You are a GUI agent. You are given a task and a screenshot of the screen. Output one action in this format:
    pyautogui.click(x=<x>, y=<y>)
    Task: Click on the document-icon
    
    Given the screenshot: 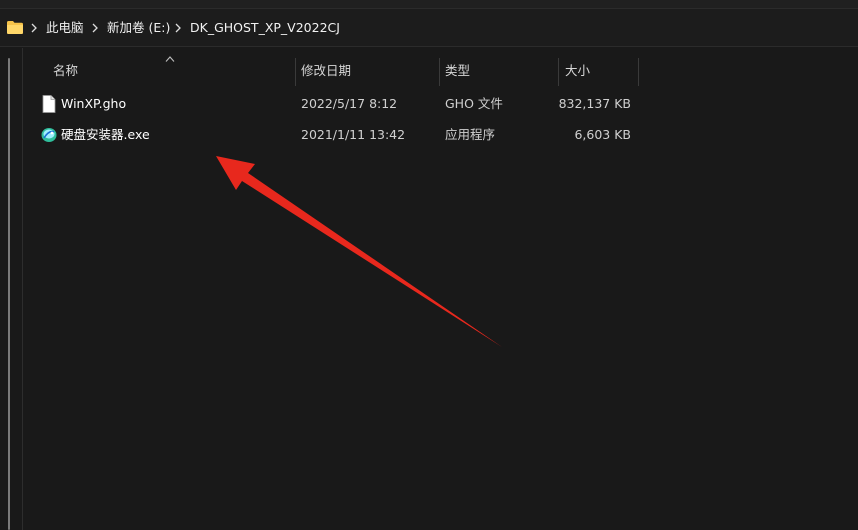 What is the action you would take?
    pyautogui.click(x=49, y=104)
    